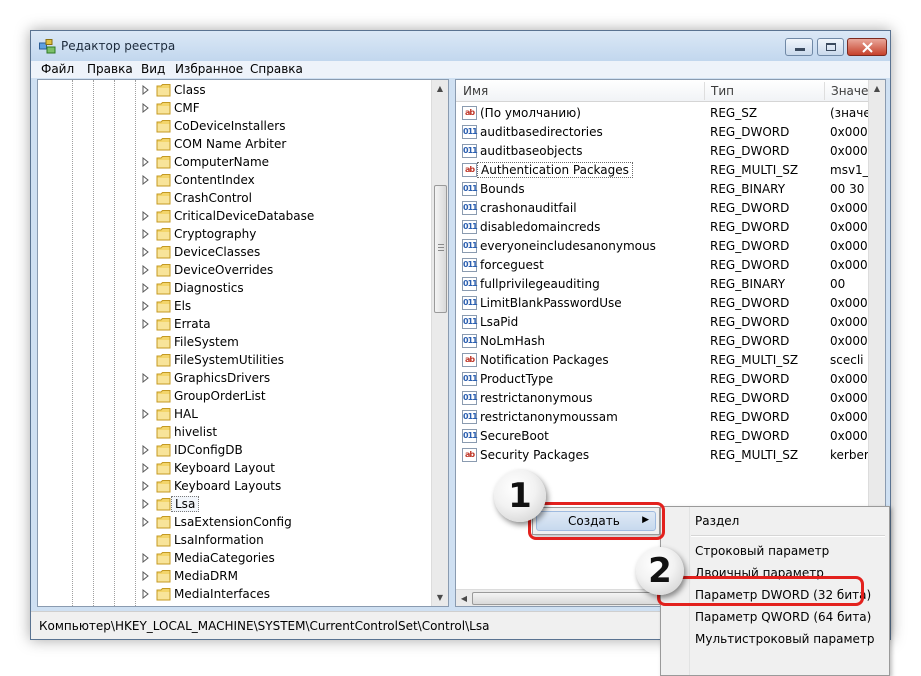 This screenshot has width=921, height=676. I want to click on value-row: 011forceguestREG_DWORD0x0000000, so click(673, 265).